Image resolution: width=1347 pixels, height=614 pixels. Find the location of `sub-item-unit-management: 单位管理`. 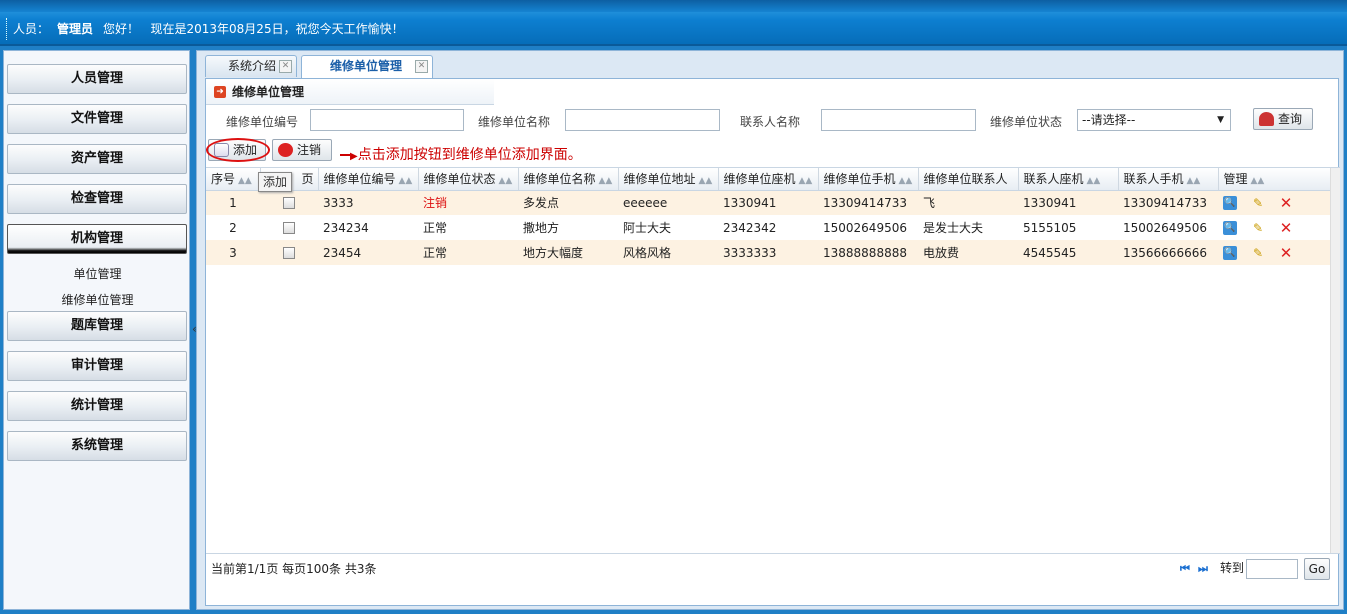

sub-item-unit-management: 单位管理 is located at coordinates (97, 273).